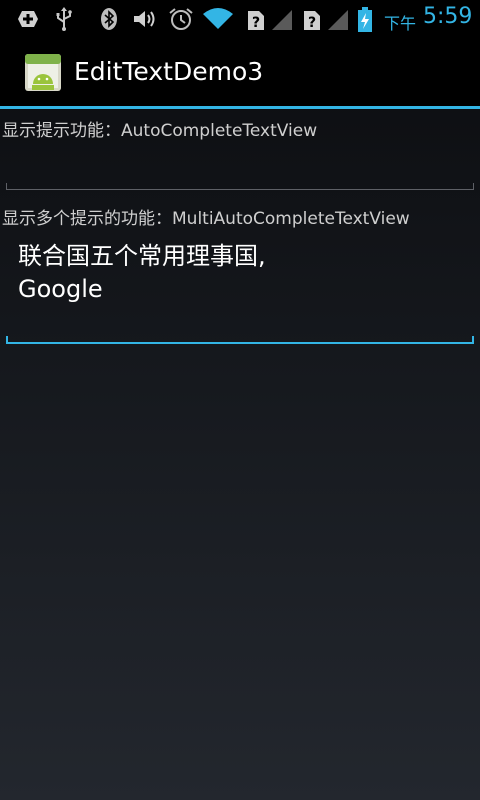 The height and width of the screenshot is (800, 480). What do you see at coordinates (181, 19) in the screenshot?
I see `alarm-icon` at bounding box center [181, 19].